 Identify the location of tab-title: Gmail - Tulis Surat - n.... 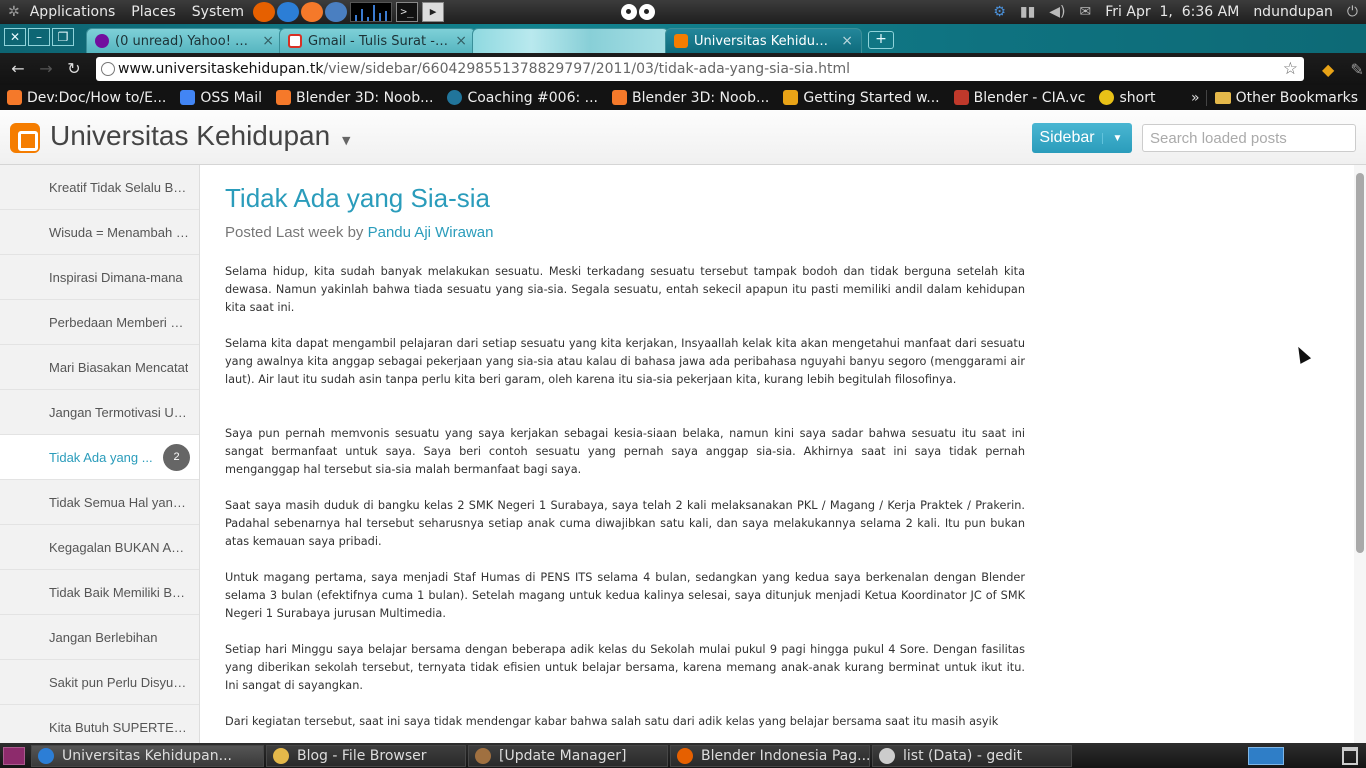
(379, 41).